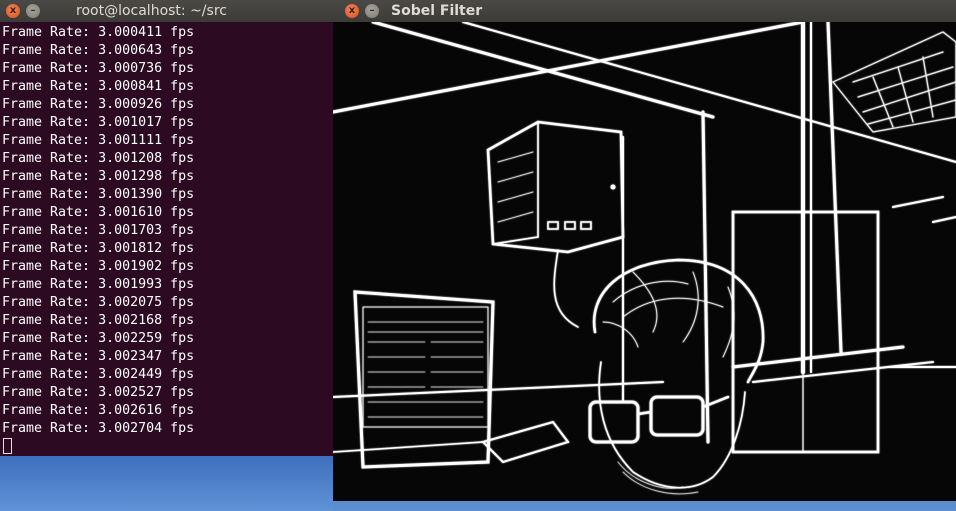 The height and width of the screenshot is (511, 956). What do you see at coordinates (98, 230) in the screenshot?
I see `terminal-line: Frame Rate: 3.001703 fps` at bounding box center [98, 230].